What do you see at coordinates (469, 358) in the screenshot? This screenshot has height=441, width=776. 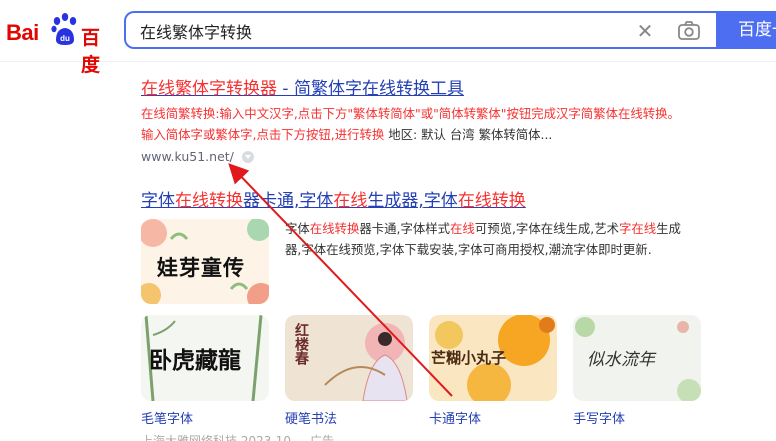 I see `gallery-art-text-3: 芒糊小丸子` at bounding box center [469, 358].